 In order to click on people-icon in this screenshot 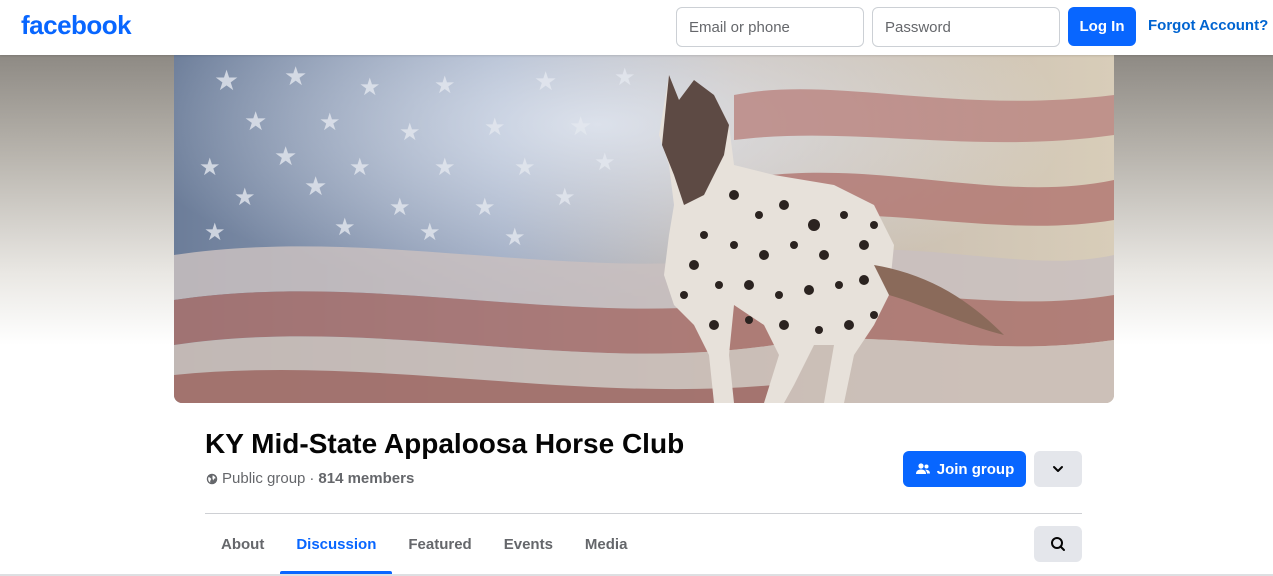, I will do `click(922, 468)`.